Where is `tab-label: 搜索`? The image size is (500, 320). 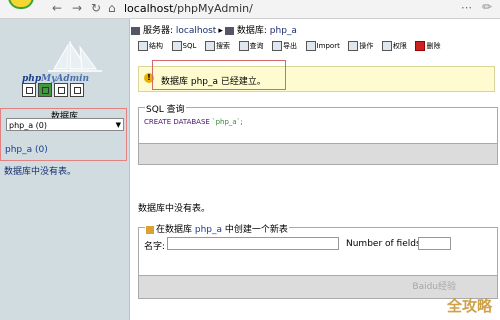 tab-label: 搜索 is located at coordinates (222, 46).